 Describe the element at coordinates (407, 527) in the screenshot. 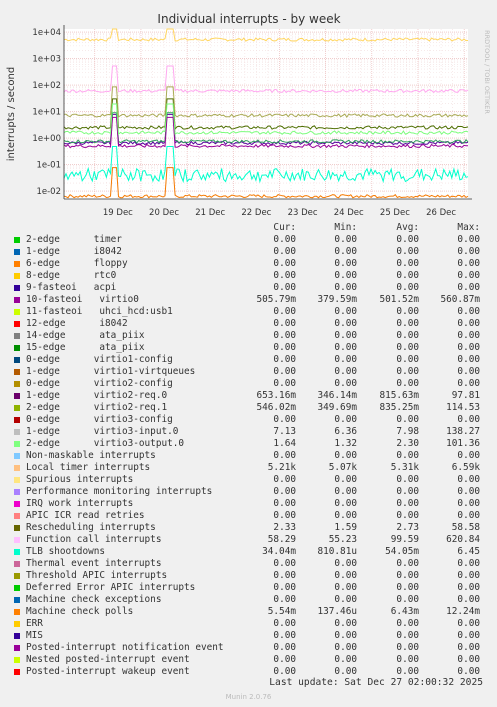

I see `legend-avg: 2.73` at that location.